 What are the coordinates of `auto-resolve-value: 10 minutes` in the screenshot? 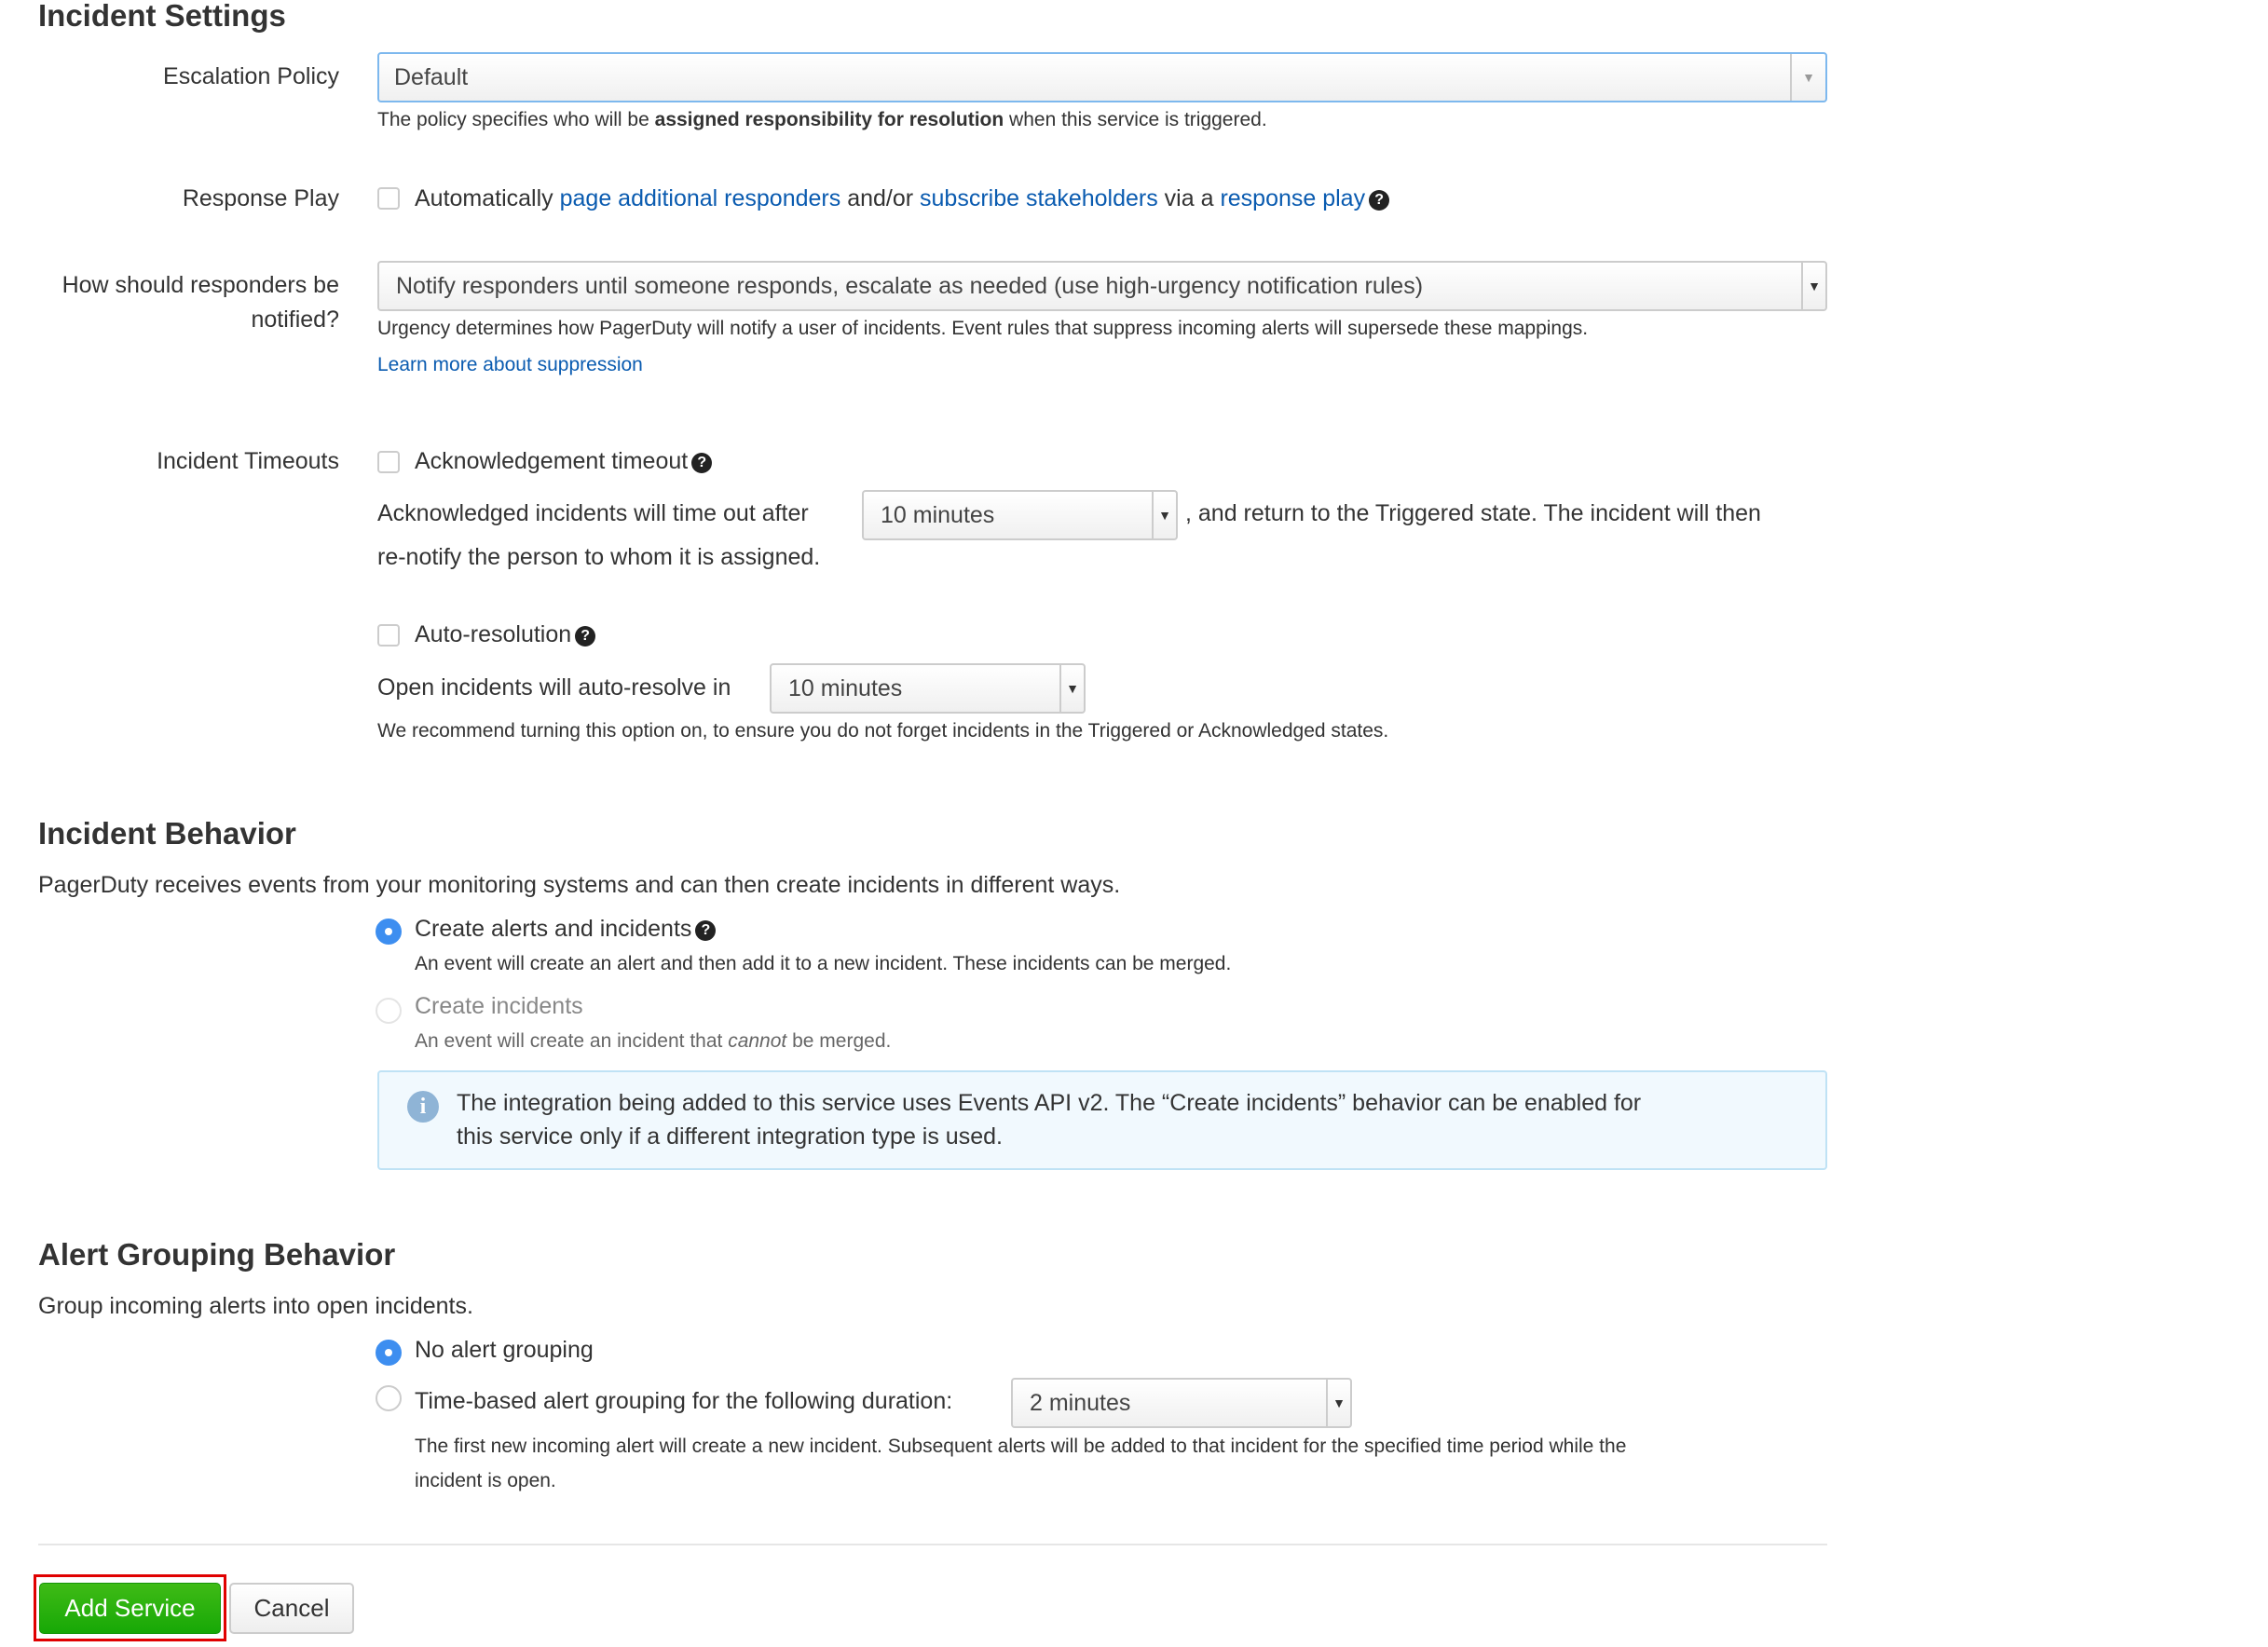 It's located at (845, 687).